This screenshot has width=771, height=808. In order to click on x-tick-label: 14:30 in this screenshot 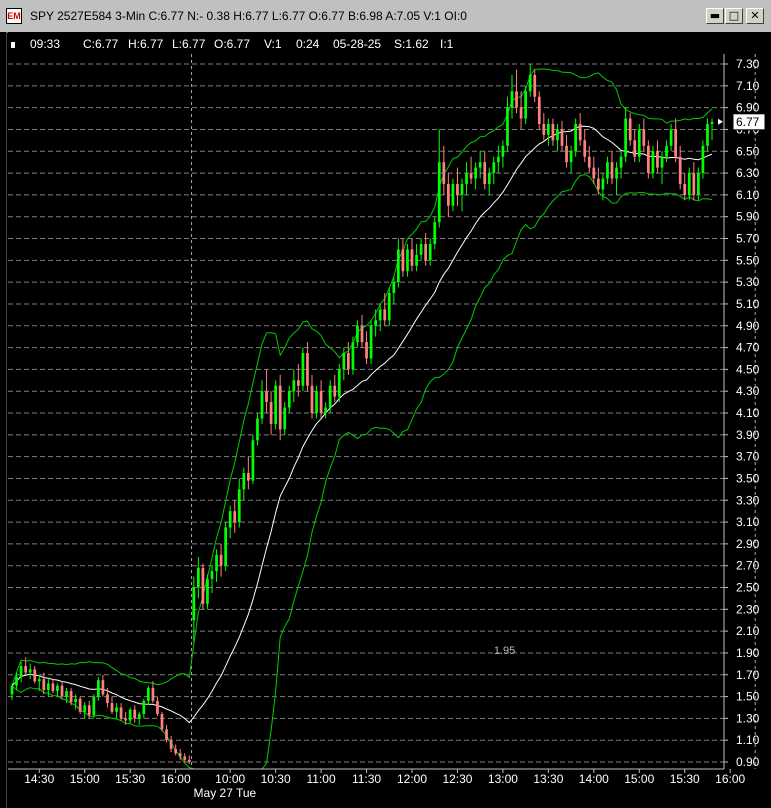, I will do `click(39, 779)`.